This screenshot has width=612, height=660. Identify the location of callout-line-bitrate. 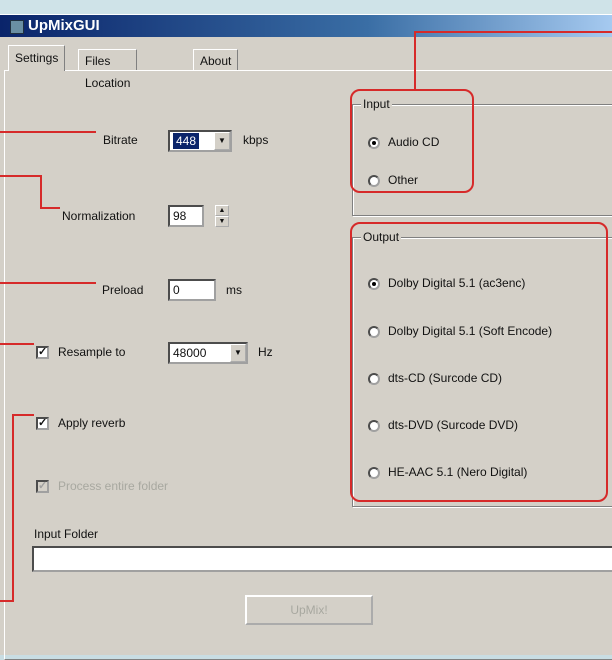
(48, 132).